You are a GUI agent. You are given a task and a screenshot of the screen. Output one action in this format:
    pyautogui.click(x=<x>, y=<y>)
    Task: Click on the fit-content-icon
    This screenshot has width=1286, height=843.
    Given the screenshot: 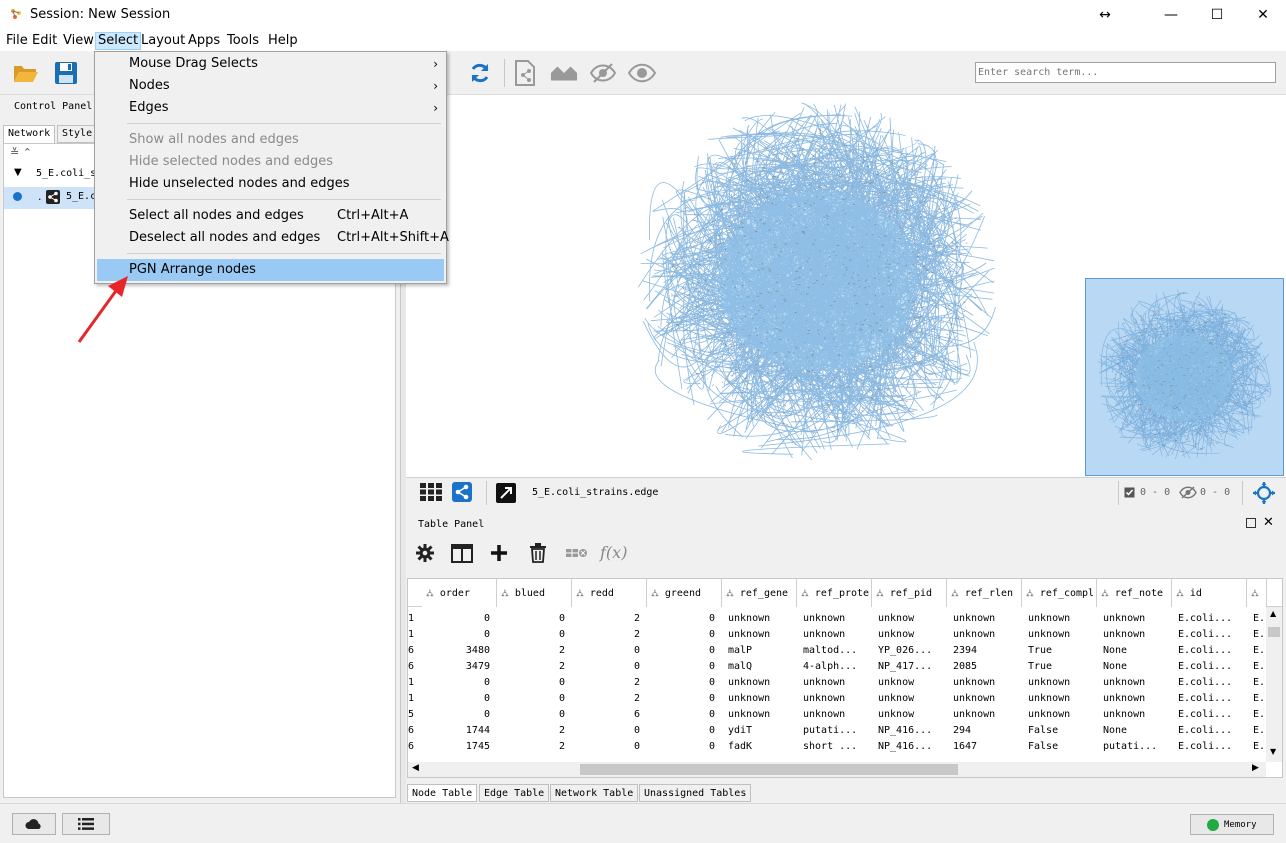 What is the action you would take?
    pyautogui.click(x=1264, y=493)
    